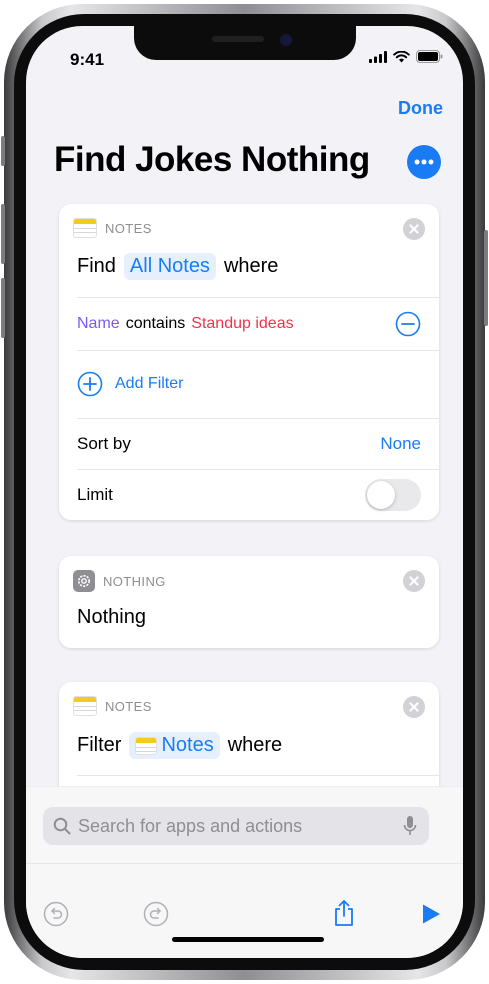  What do you see at coordinates (96, 266) in the screenshot?
I see `action-verb: Find` at bounding box center [96, 266].